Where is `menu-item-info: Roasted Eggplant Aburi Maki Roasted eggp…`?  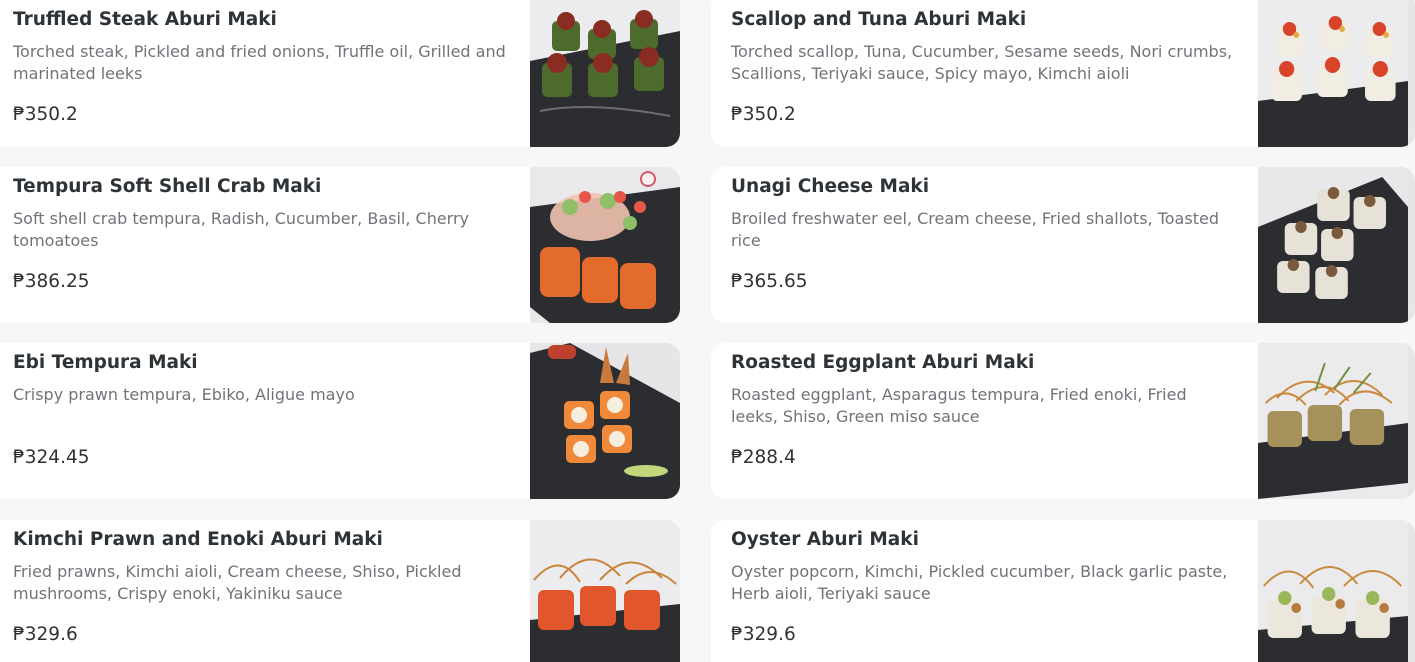
menu-item-info: Roasted Eggplant Aburi Maki Roasted eggp… is located at coordinates (986, 421).